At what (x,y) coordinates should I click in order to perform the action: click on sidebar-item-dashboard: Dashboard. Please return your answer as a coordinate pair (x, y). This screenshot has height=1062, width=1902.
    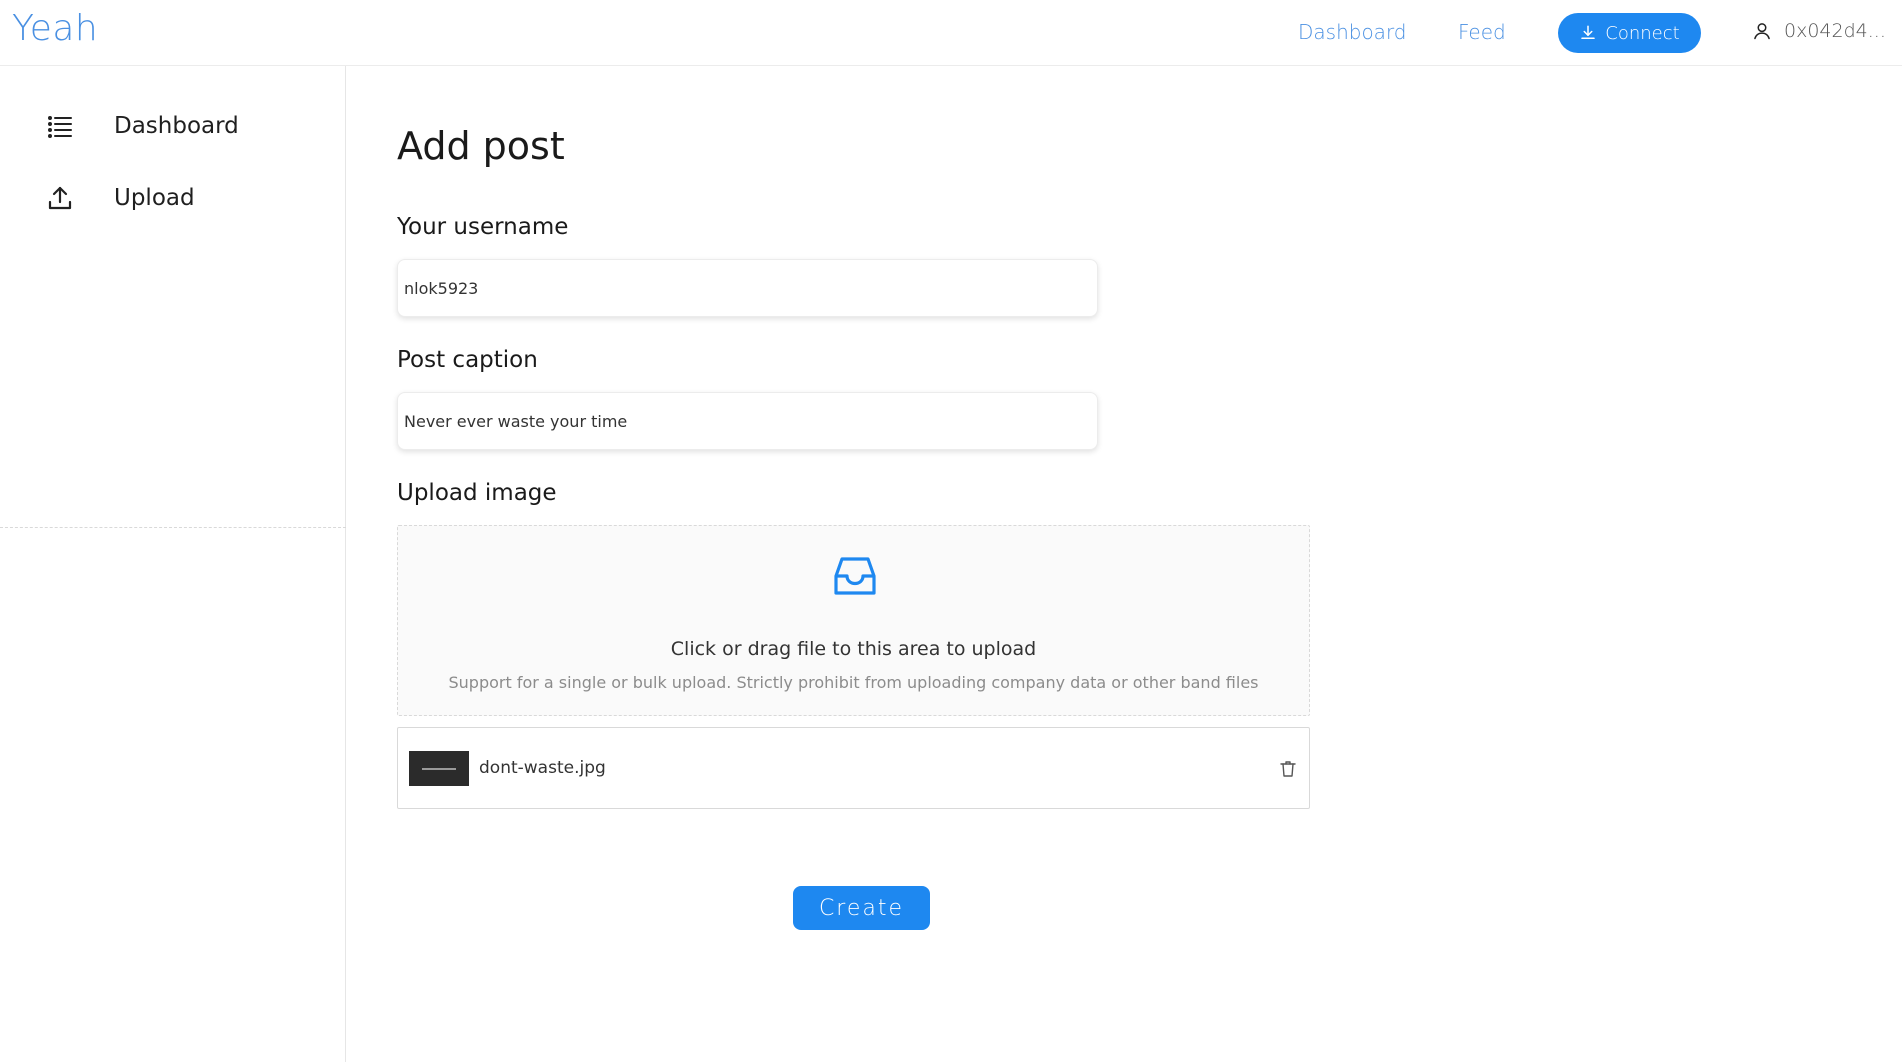
    Looking at the image, I should click on (142, 126).